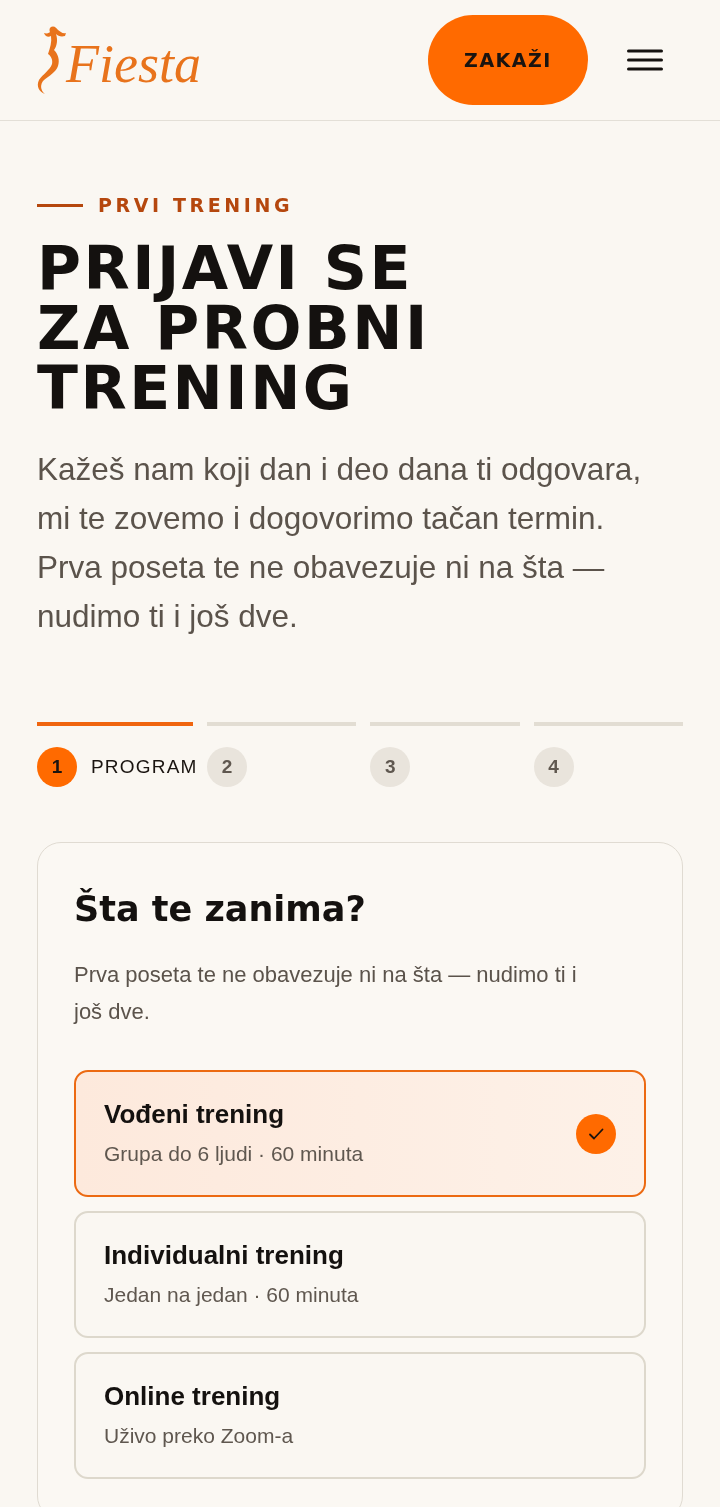 The height and width of the screenshot is (1507, 720). What do you see at coordinates (195, 1114) in the screenshot?
I see `option-title: Vođeni trening` at bounding box center [195, 1114].